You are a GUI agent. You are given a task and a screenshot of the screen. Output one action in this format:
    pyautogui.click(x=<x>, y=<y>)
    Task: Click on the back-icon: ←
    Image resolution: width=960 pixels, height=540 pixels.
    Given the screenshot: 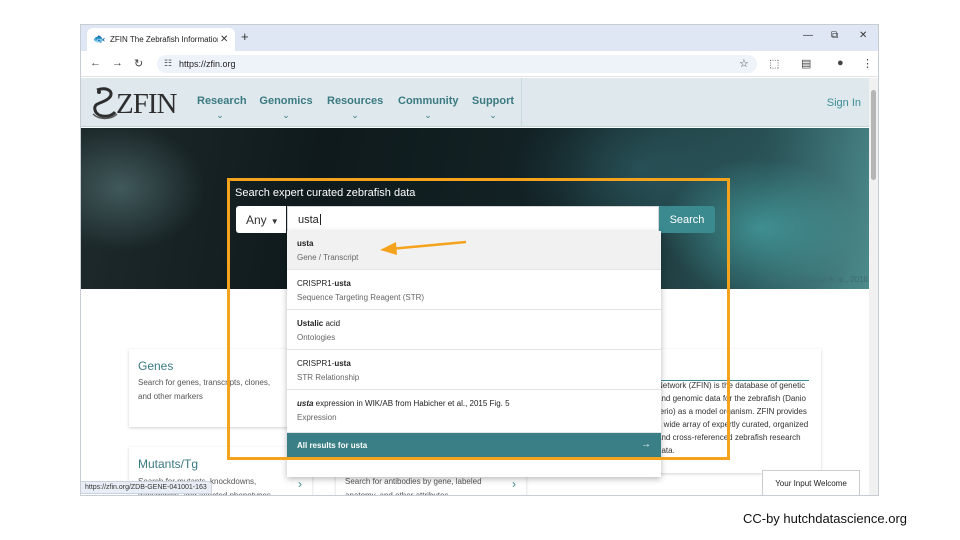 What is the action you would take?
    pyautogui.click(x=95, y=63)
    